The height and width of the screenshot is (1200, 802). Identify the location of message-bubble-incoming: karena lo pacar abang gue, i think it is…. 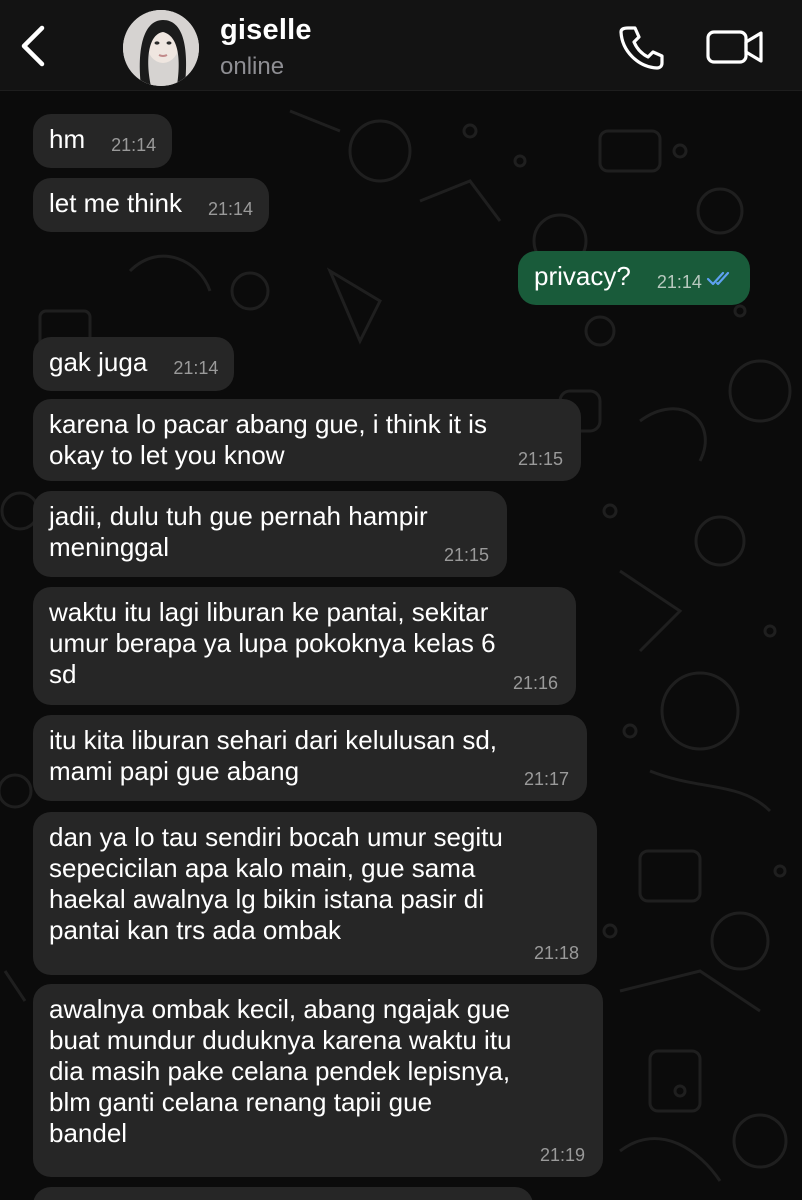
(307, 440).